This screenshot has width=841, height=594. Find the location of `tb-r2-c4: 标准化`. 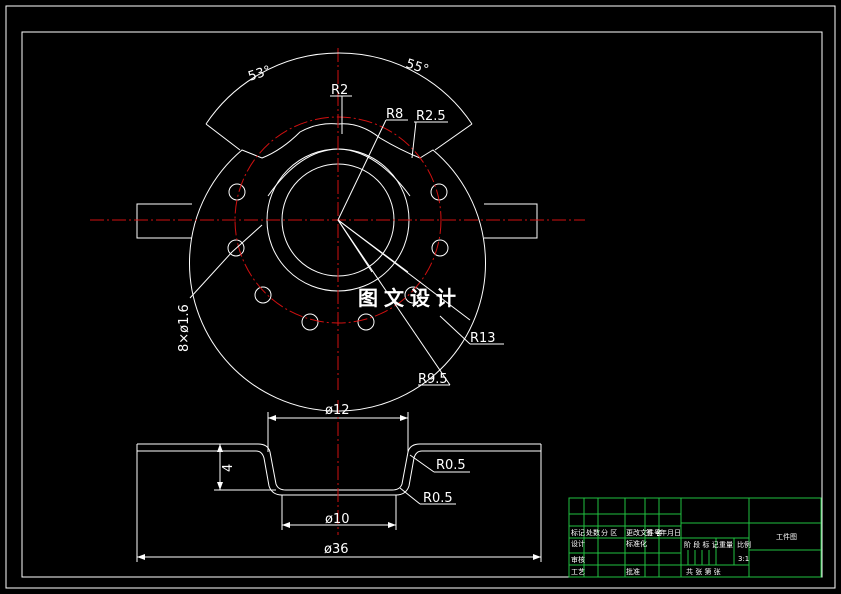

tb-r2-c4: 标准化 is located at coordinates (636, 543).